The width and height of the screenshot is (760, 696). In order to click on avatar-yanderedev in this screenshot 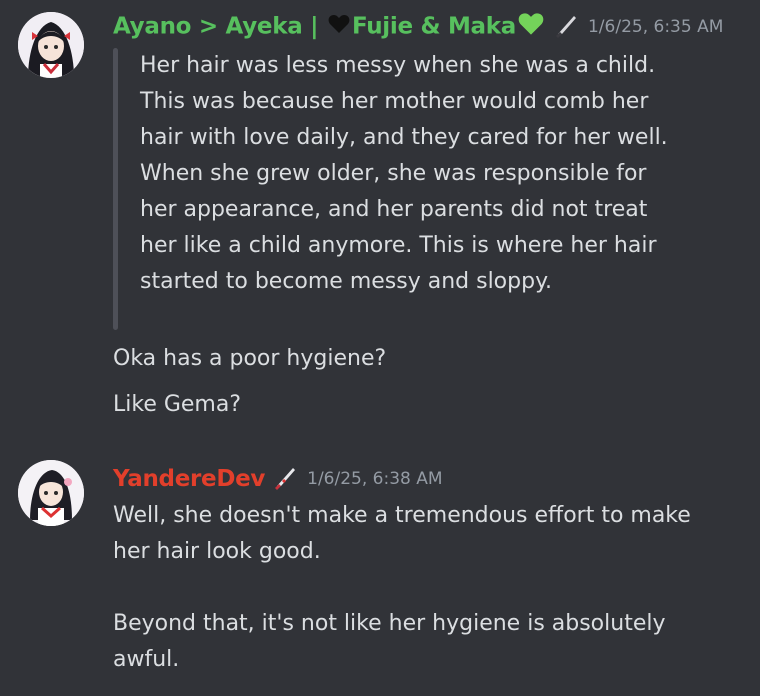, I will do `click(51, 493)`.